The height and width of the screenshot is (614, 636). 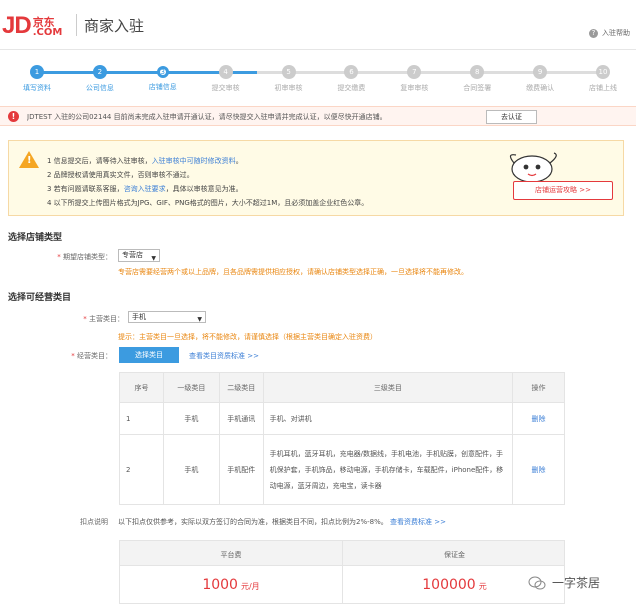 I want to click on table-header-row: 序号 一级类目 二级类目 三级类目 操作, so click(x=342, y=387).